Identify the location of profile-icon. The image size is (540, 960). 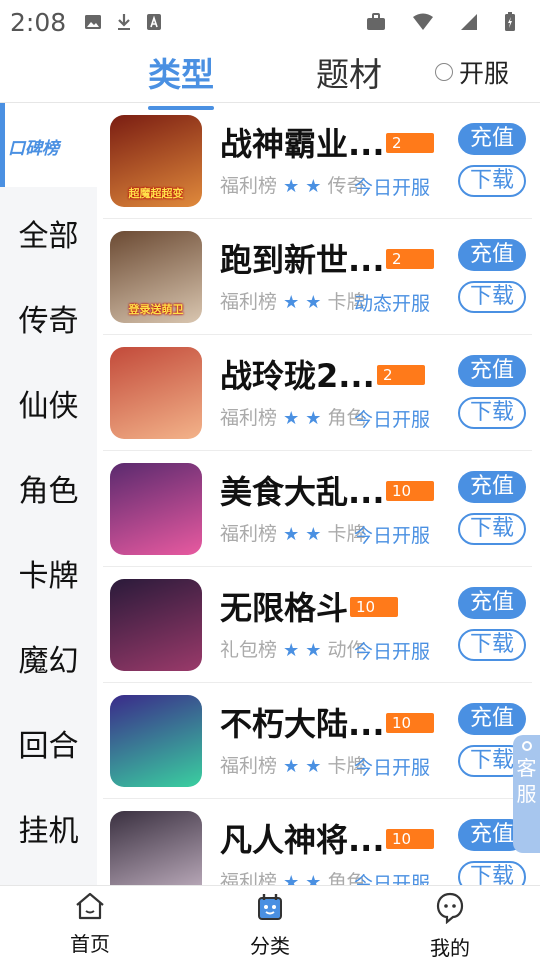
(450, 908).